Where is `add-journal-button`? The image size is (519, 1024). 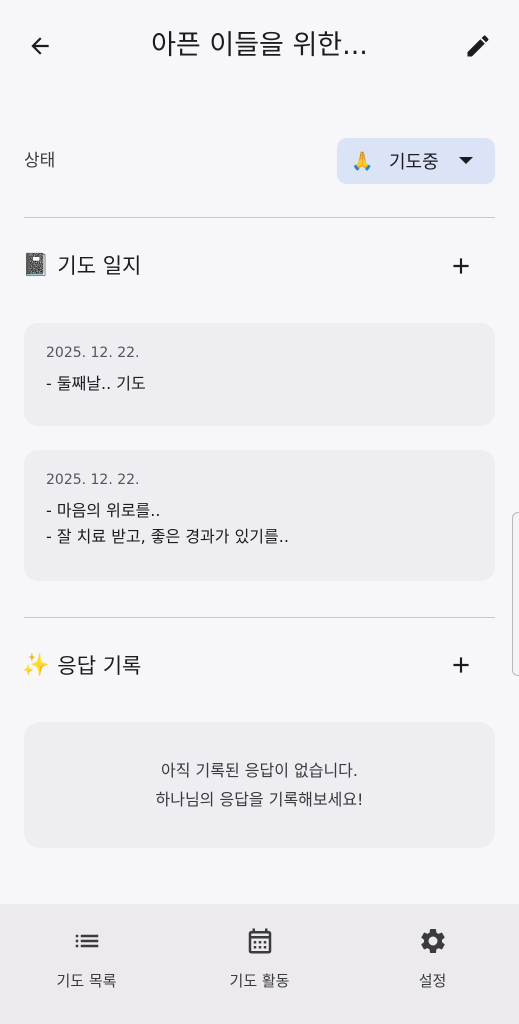
add-journal-button is located at coordinates (461, 266).